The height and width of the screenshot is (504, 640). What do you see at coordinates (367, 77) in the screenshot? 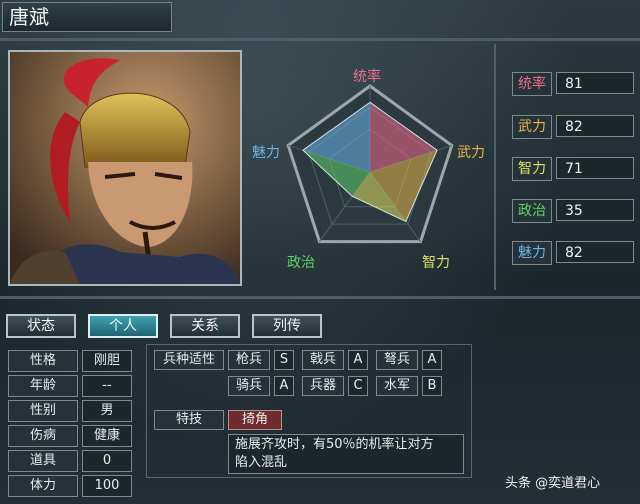
I see `radar-label-lead: 统率` at bounding box center [367, 77].